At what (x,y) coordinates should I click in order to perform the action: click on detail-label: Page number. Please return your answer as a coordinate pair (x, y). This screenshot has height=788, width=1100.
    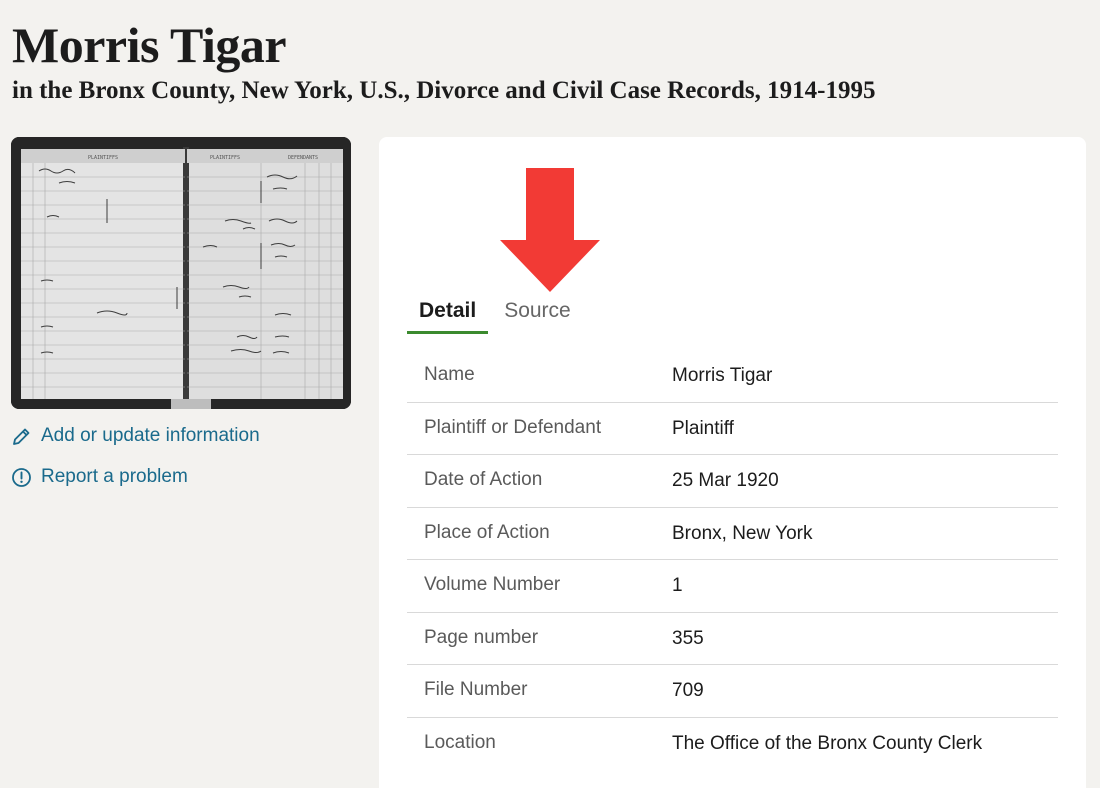
    Looking at the image, I should click on (481, 637).